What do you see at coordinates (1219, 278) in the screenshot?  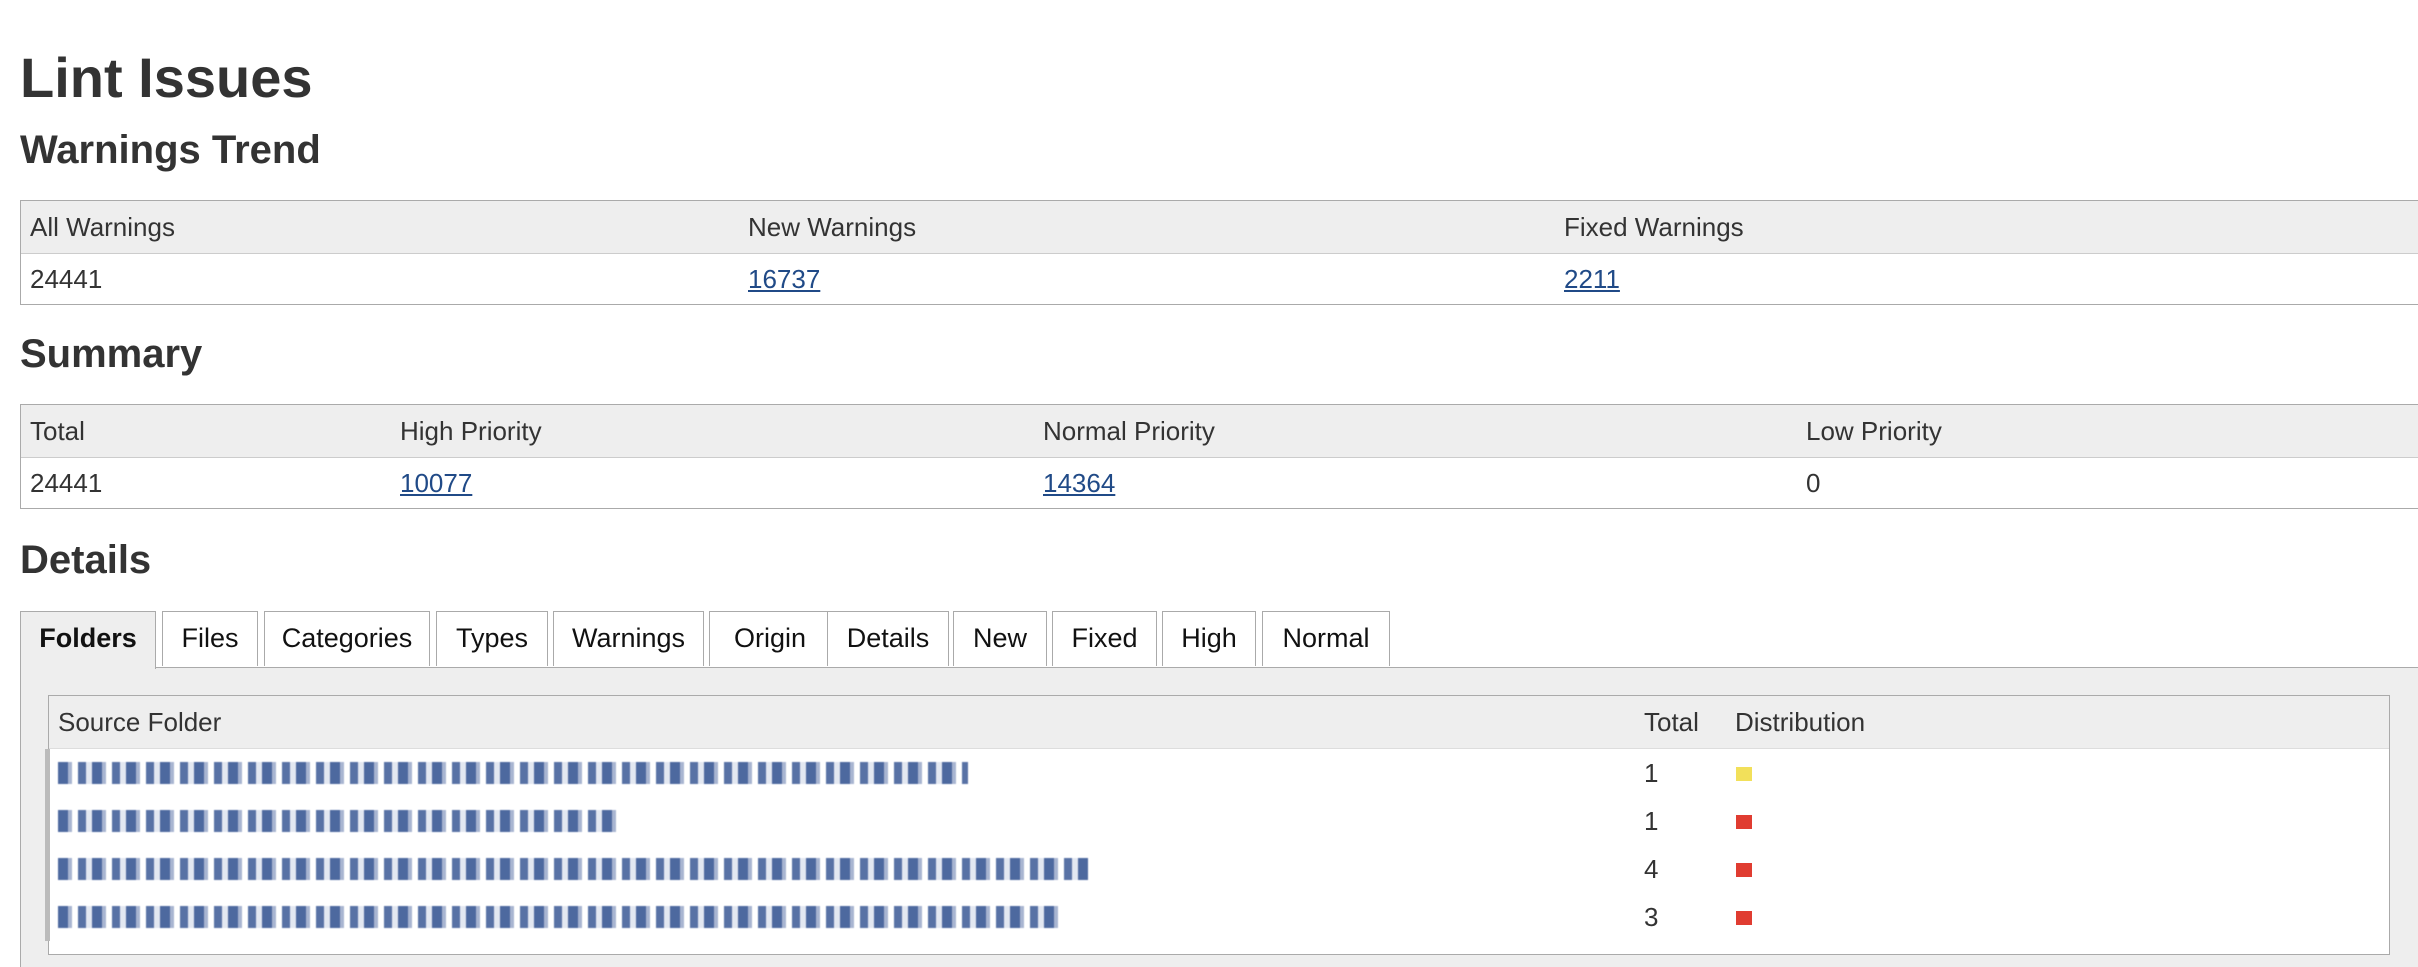 I see `warnings-trend-value-row: 24441 16737 2211` at bounding box center [1219, 278].